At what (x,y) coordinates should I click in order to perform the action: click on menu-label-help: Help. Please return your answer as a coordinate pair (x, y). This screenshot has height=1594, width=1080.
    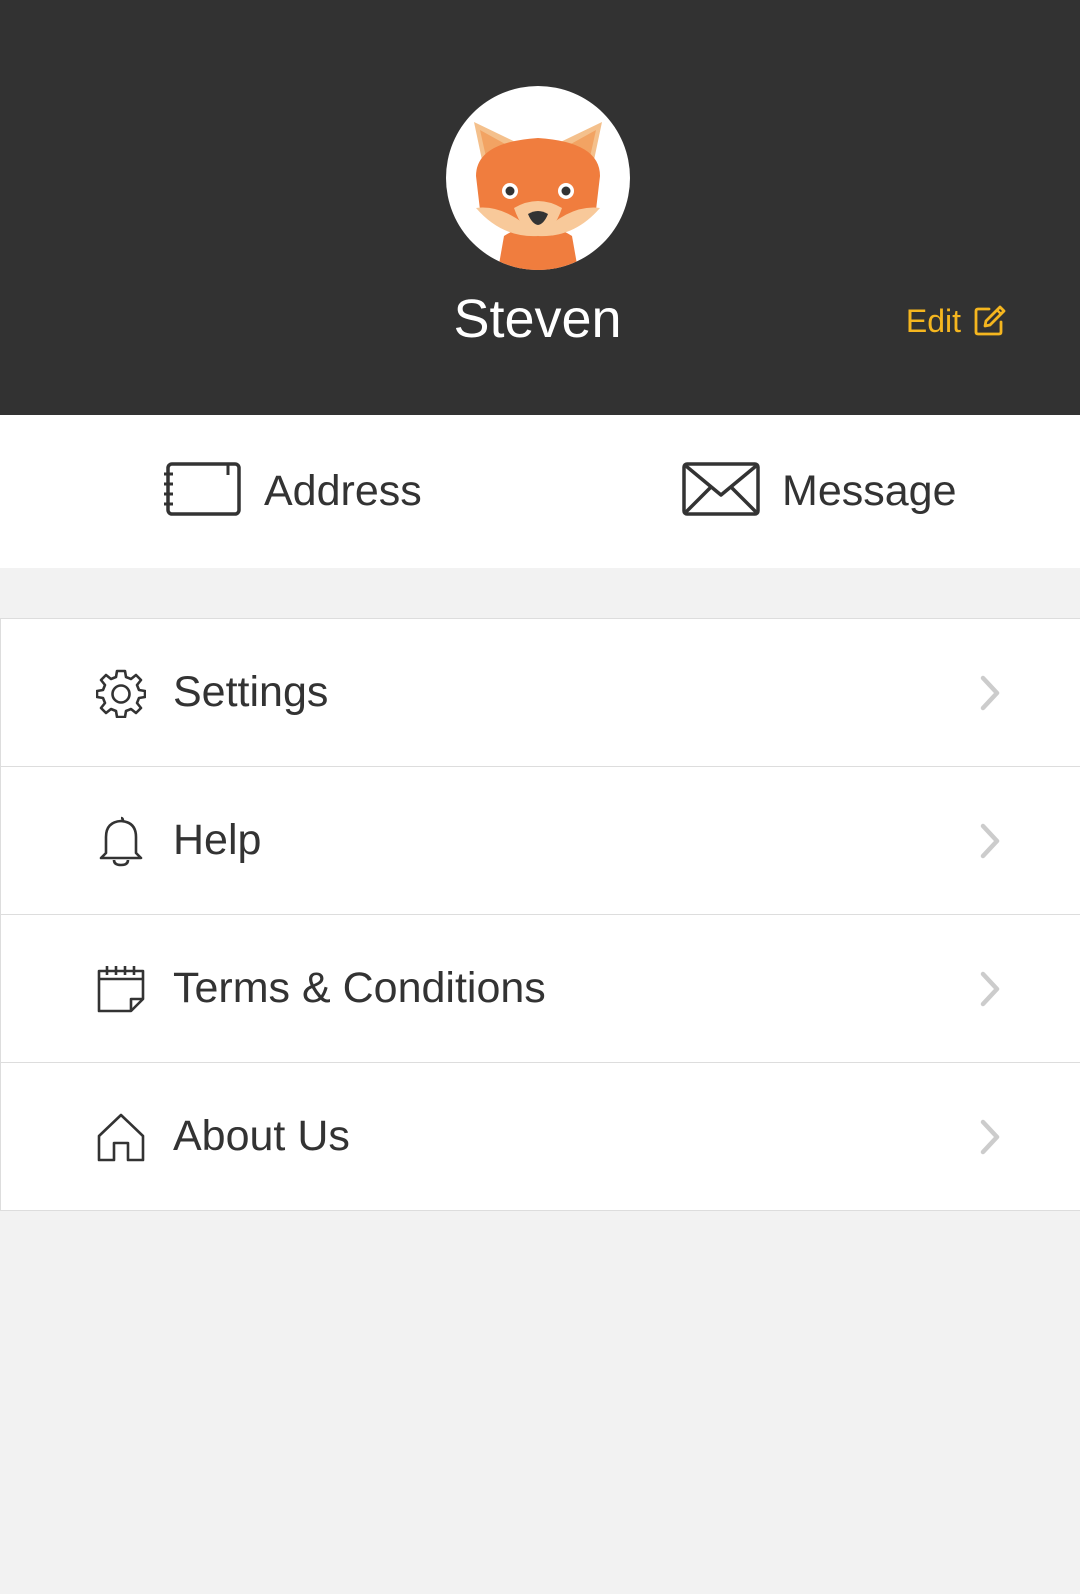
    Looking at the image, I should click on (217, 840).